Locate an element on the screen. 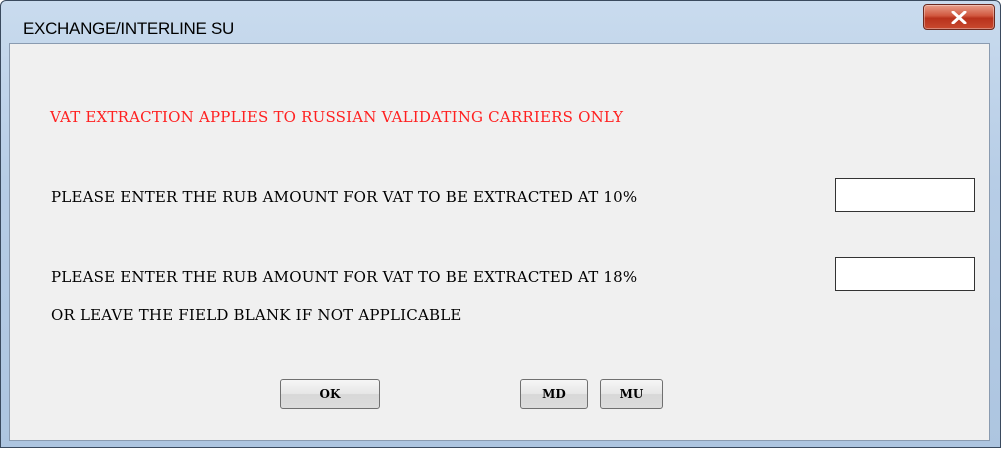 This screenshot has width=1003, height=450. close-x-icon is located at coordinates (959, 17).